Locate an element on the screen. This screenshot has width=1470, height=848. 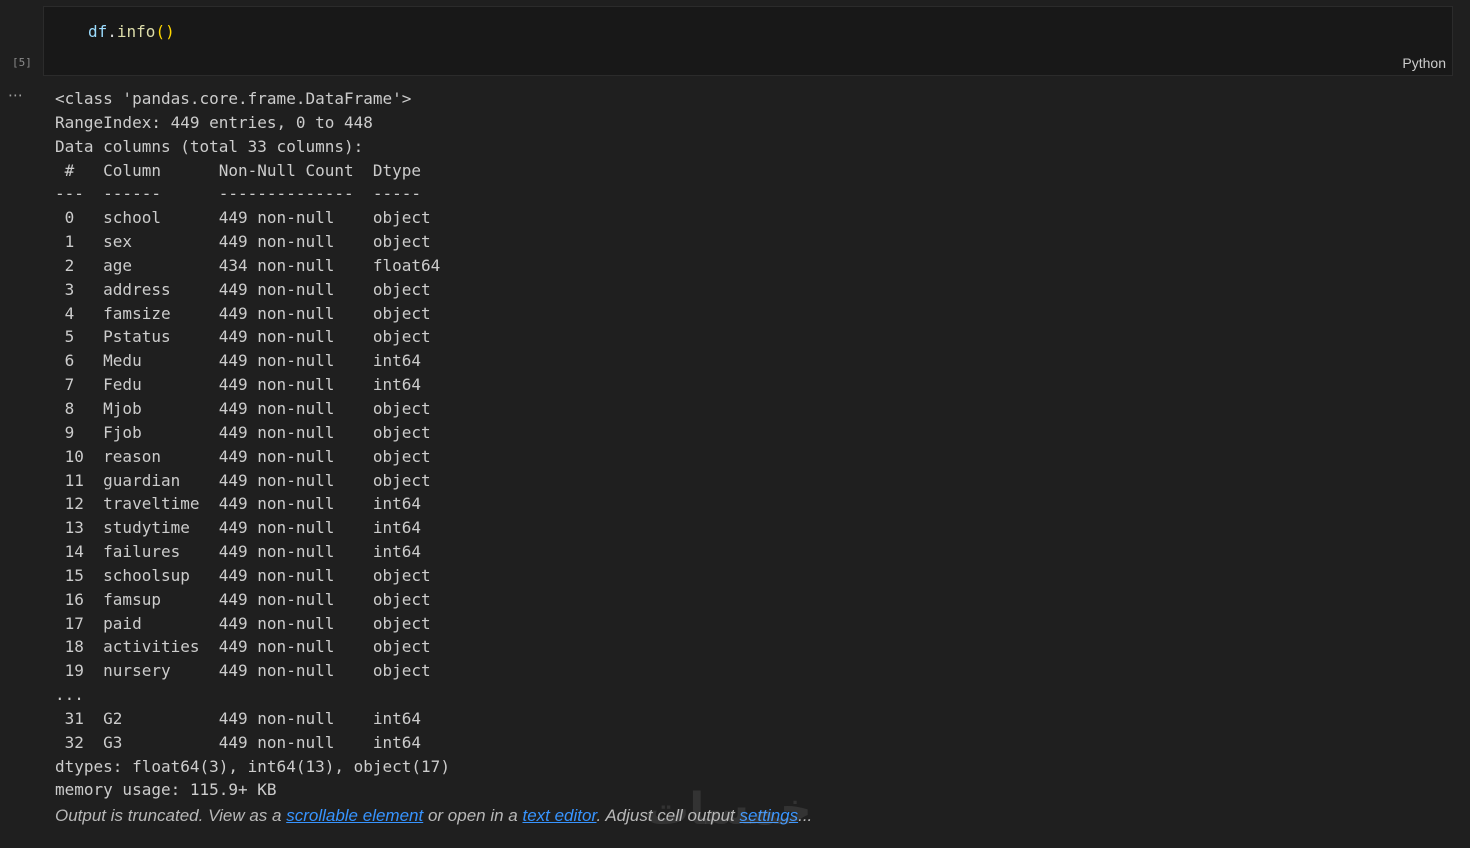
output-line: RangeIndex: 449 entries, 0 to 448 is located at coordinates (214, 122).